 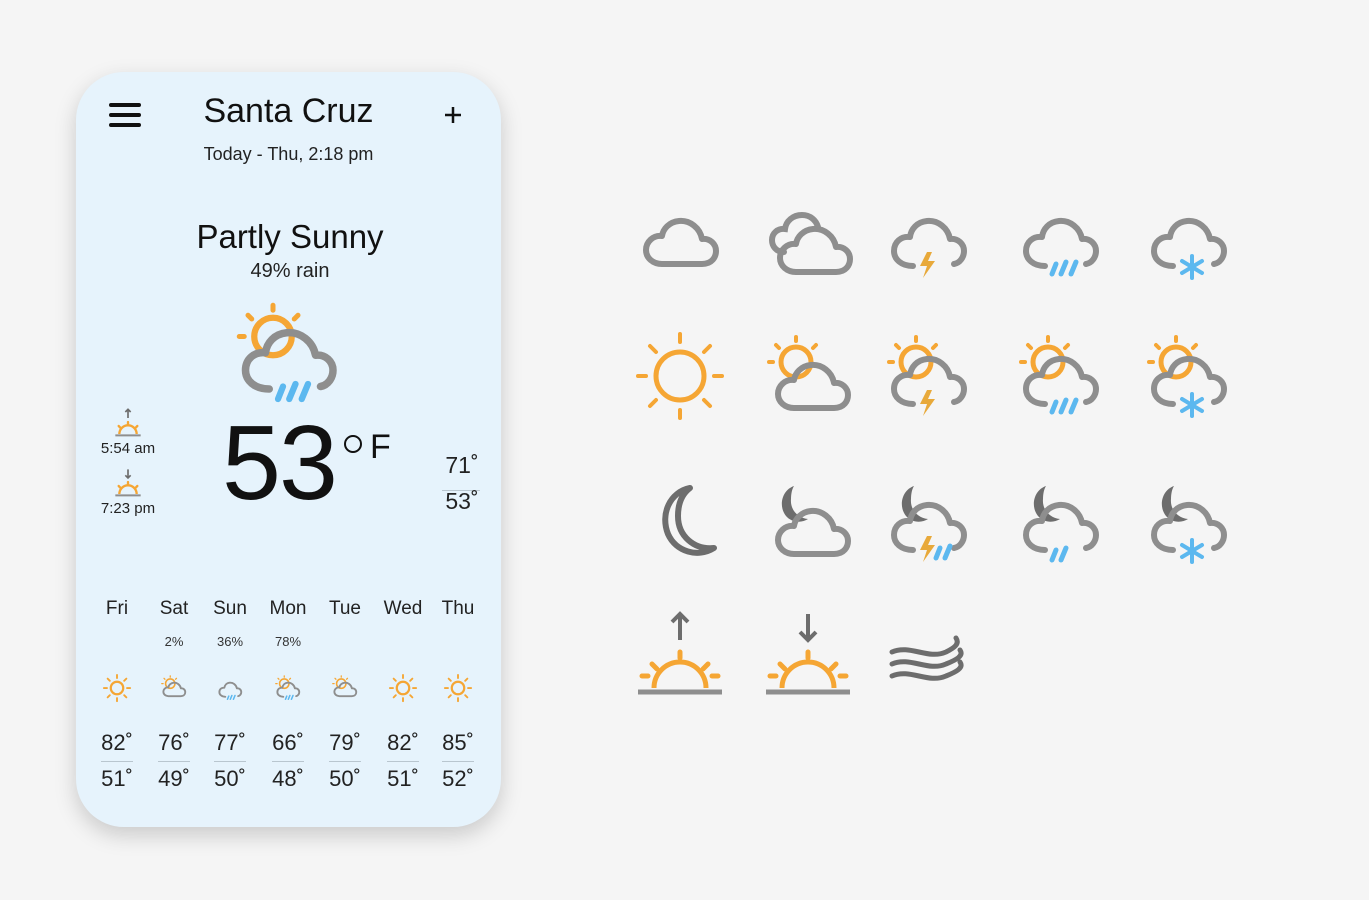 I want to click on date-label: Today - Thu, 2:18 pm, so click(x=288, y=154).